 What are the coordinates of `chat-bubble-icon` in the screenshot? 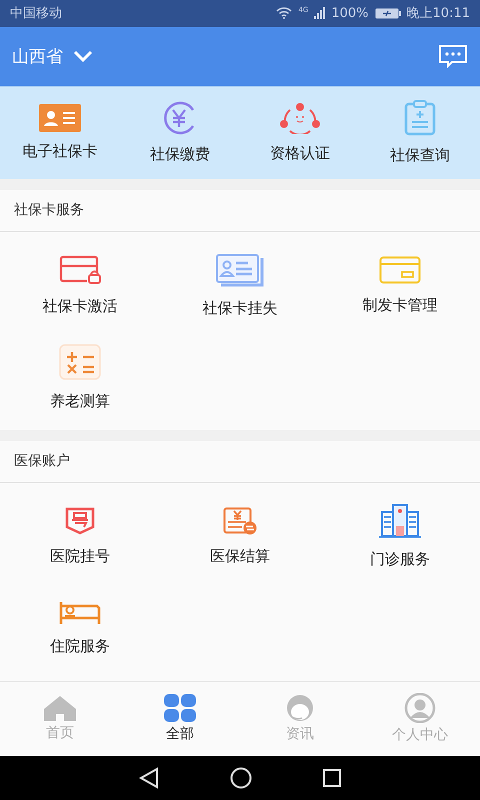 It's located at (453, 56).